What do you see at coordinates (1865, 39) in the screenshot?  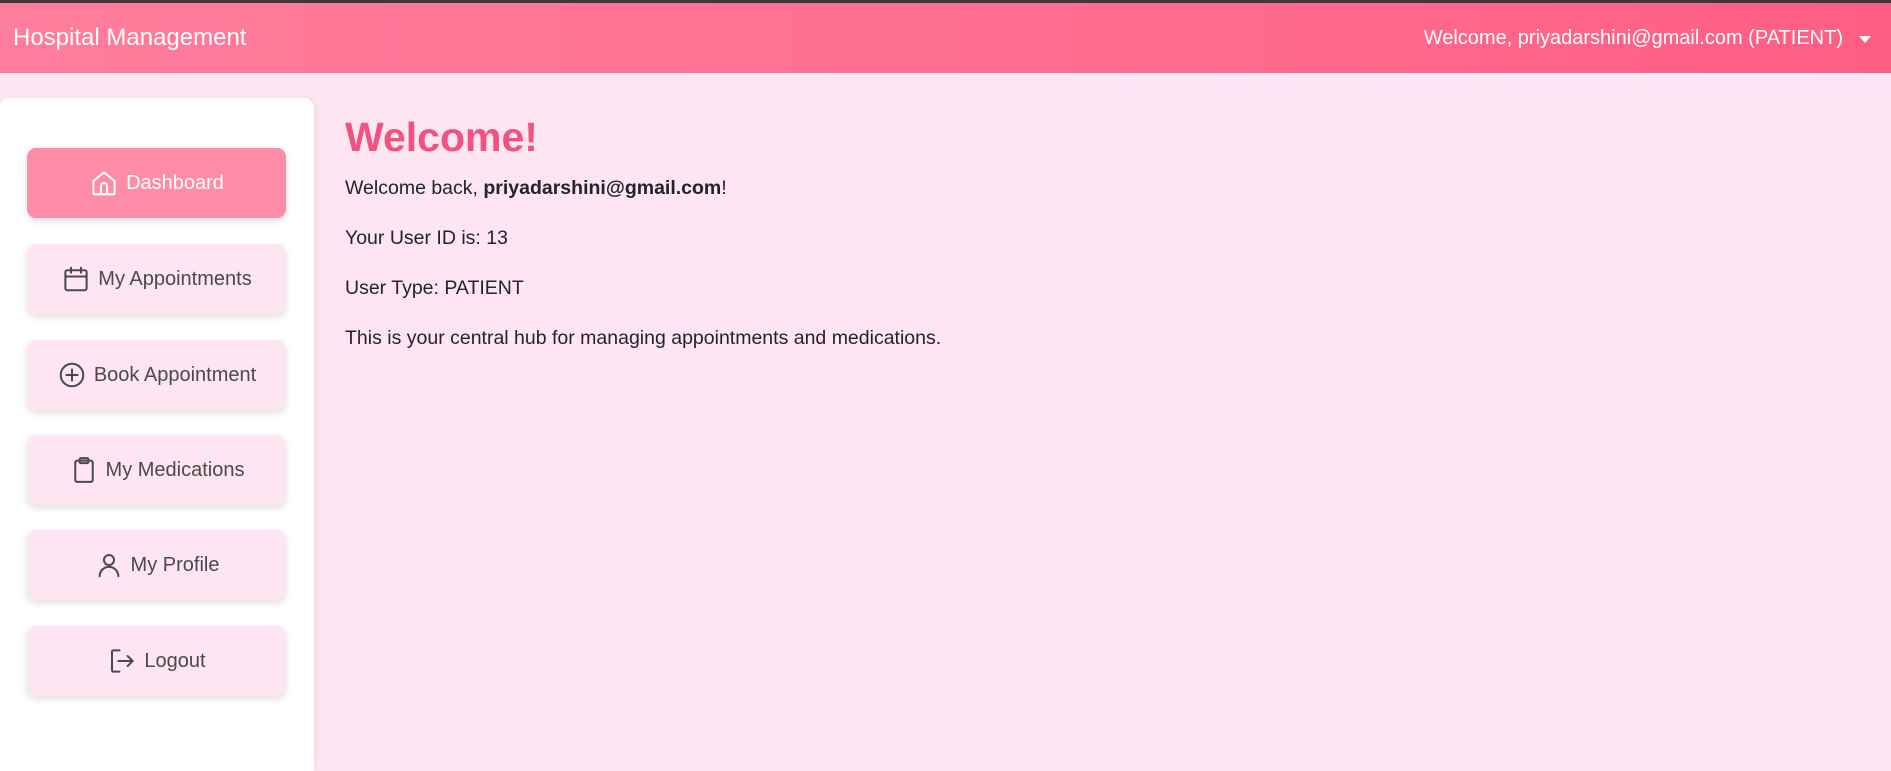 I see `caret-down-icon` at bounding box center [1865, 39].